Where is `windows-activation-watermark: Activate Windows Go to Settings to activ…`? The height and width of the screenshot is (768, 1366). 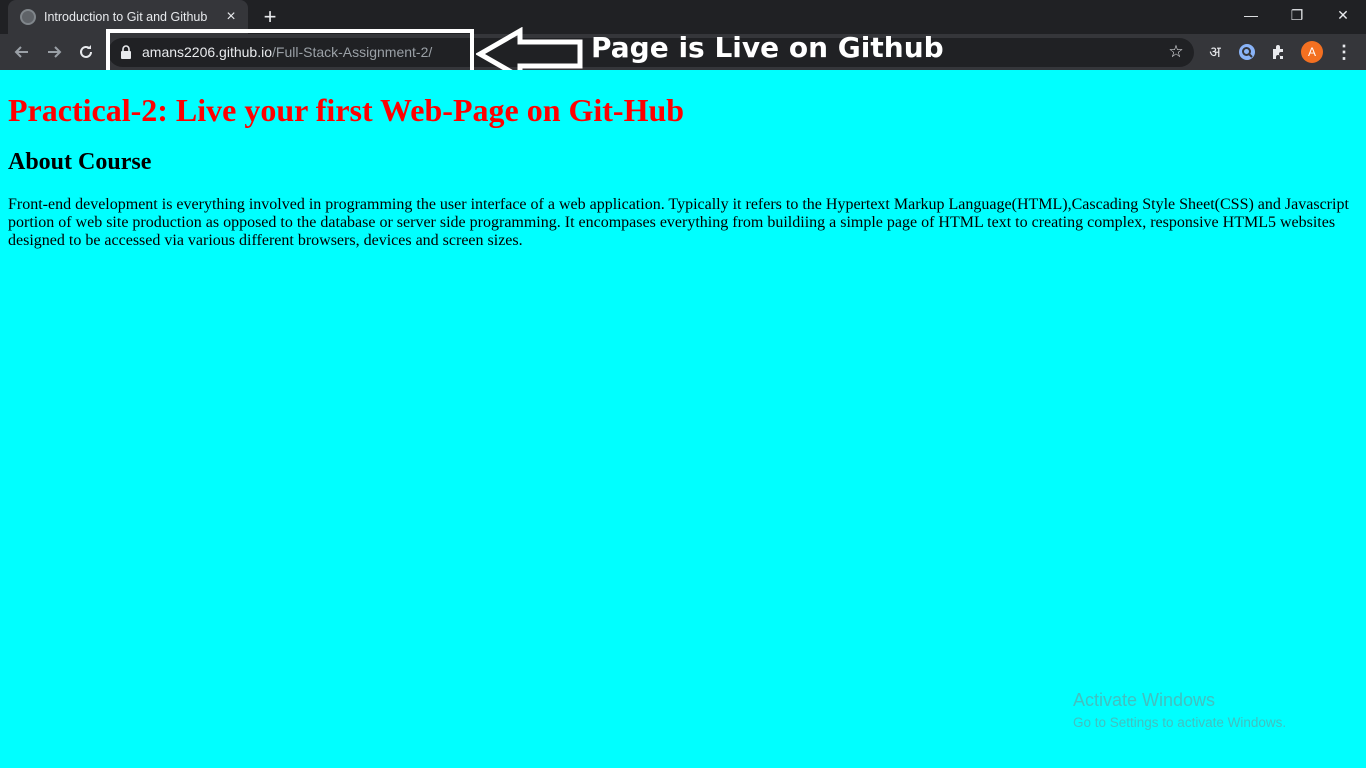 windows-activation-watermark: Activate Windows Go to Settings to activ… is located at coordinates (1179, 710).